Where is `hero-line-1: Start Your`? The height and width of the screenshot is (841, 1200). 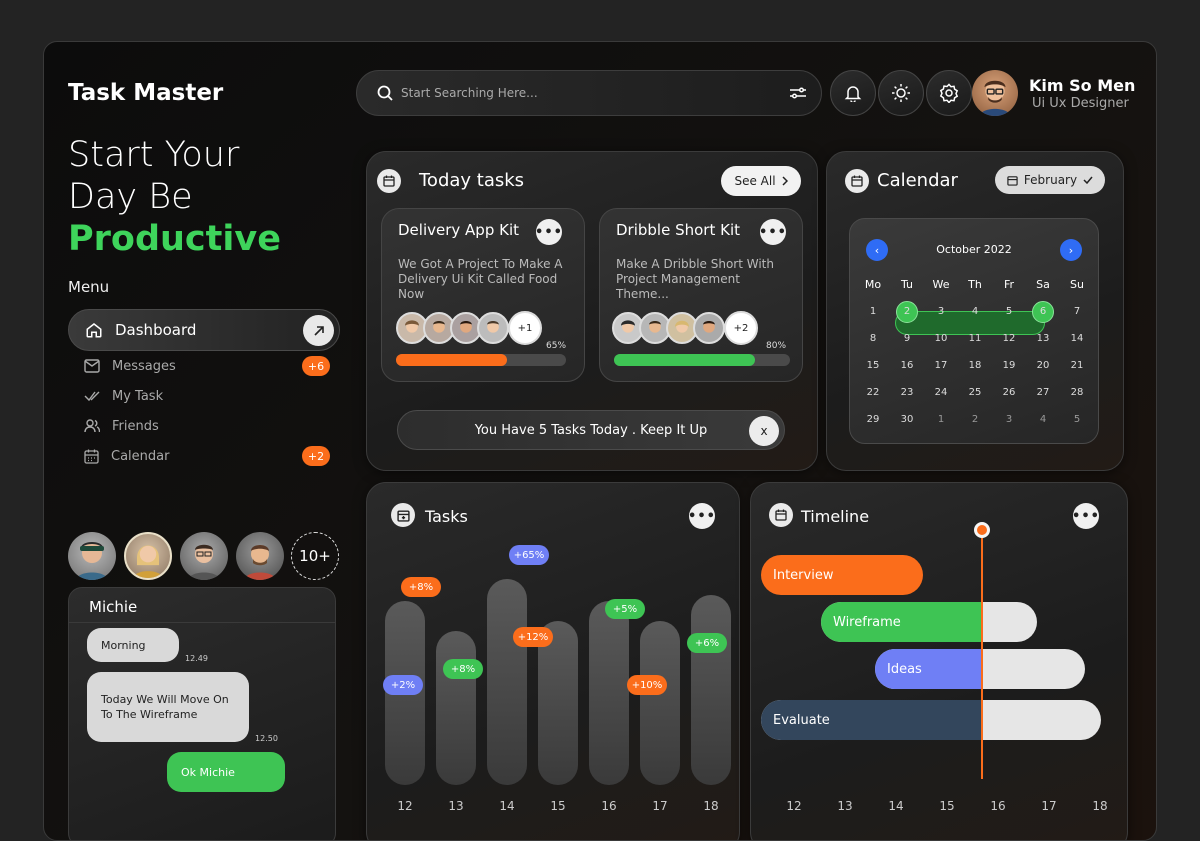 hero-line-1: Start Your is located at coordinates (154, 155).